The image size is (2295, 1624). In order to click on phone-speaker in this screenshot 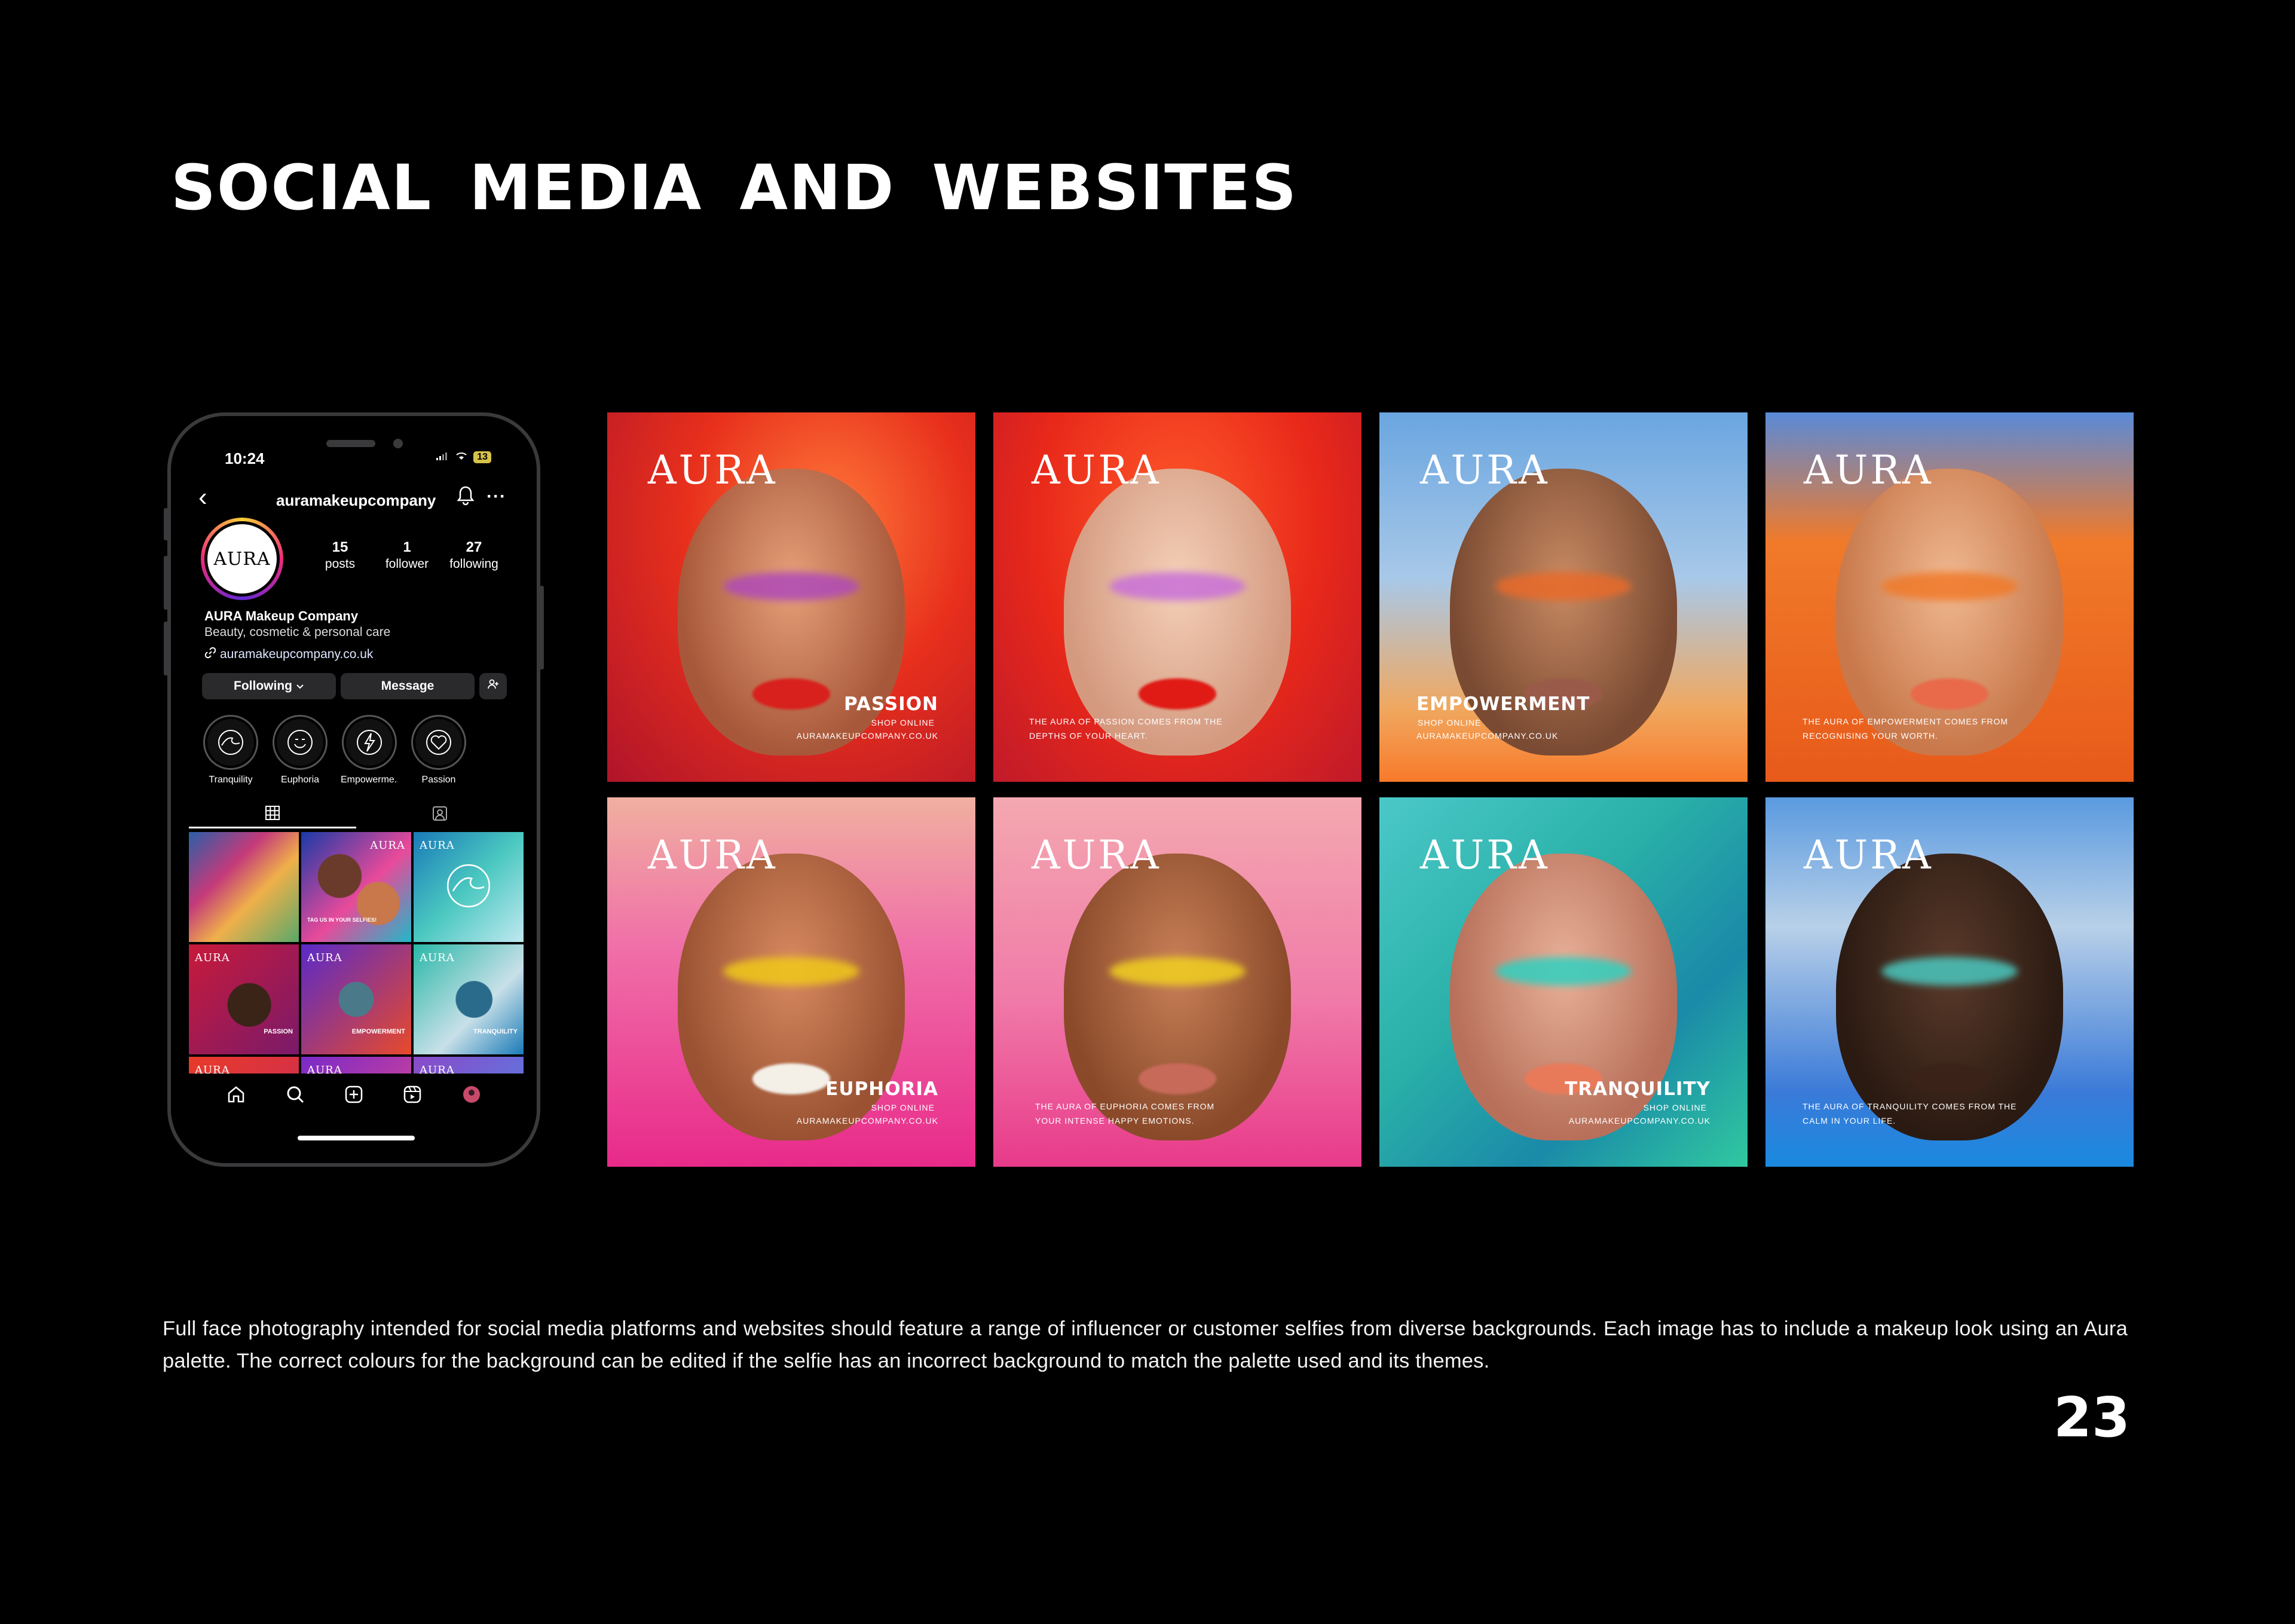, I will do `click(350, 443)`.